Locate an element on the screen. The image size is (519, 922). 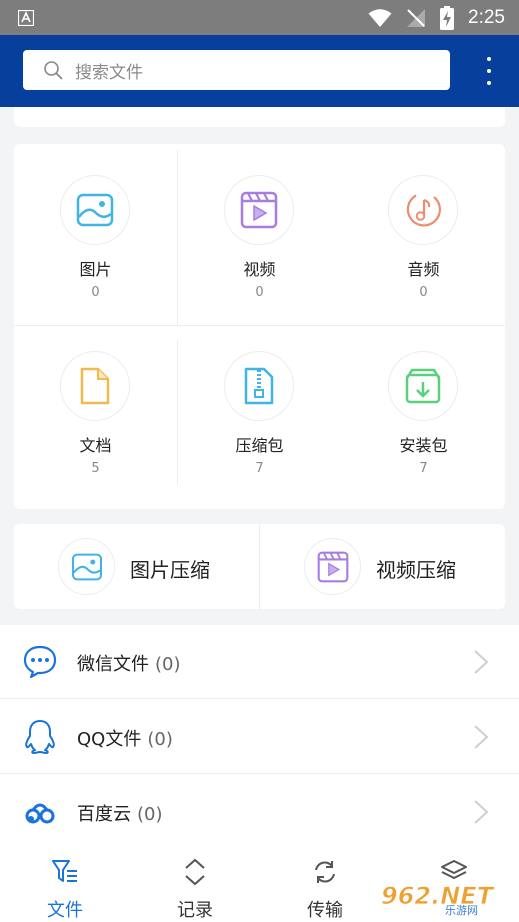
list-item-baidu-cloud: 百度云 (0) is located at coordinates (259, 812).